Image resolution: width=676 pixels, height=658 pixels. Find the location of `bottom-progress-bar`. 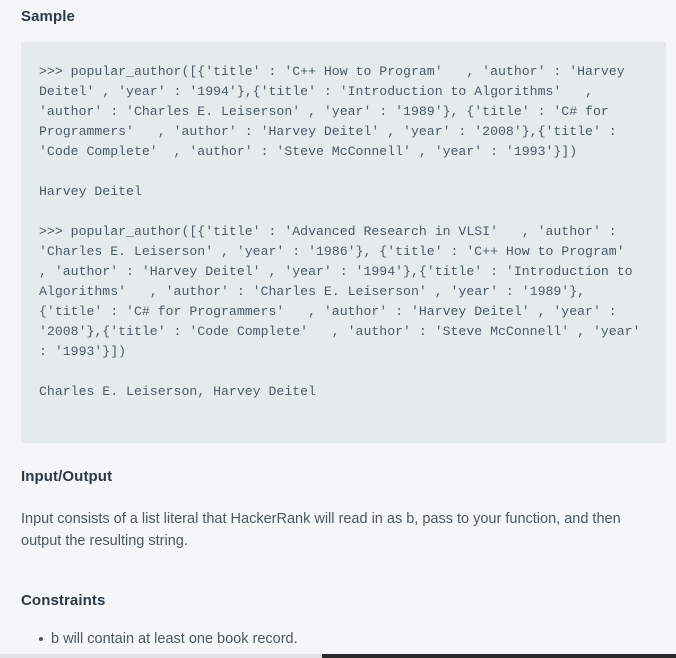

bottom-progress-bar is located at coordinates (338, 656).